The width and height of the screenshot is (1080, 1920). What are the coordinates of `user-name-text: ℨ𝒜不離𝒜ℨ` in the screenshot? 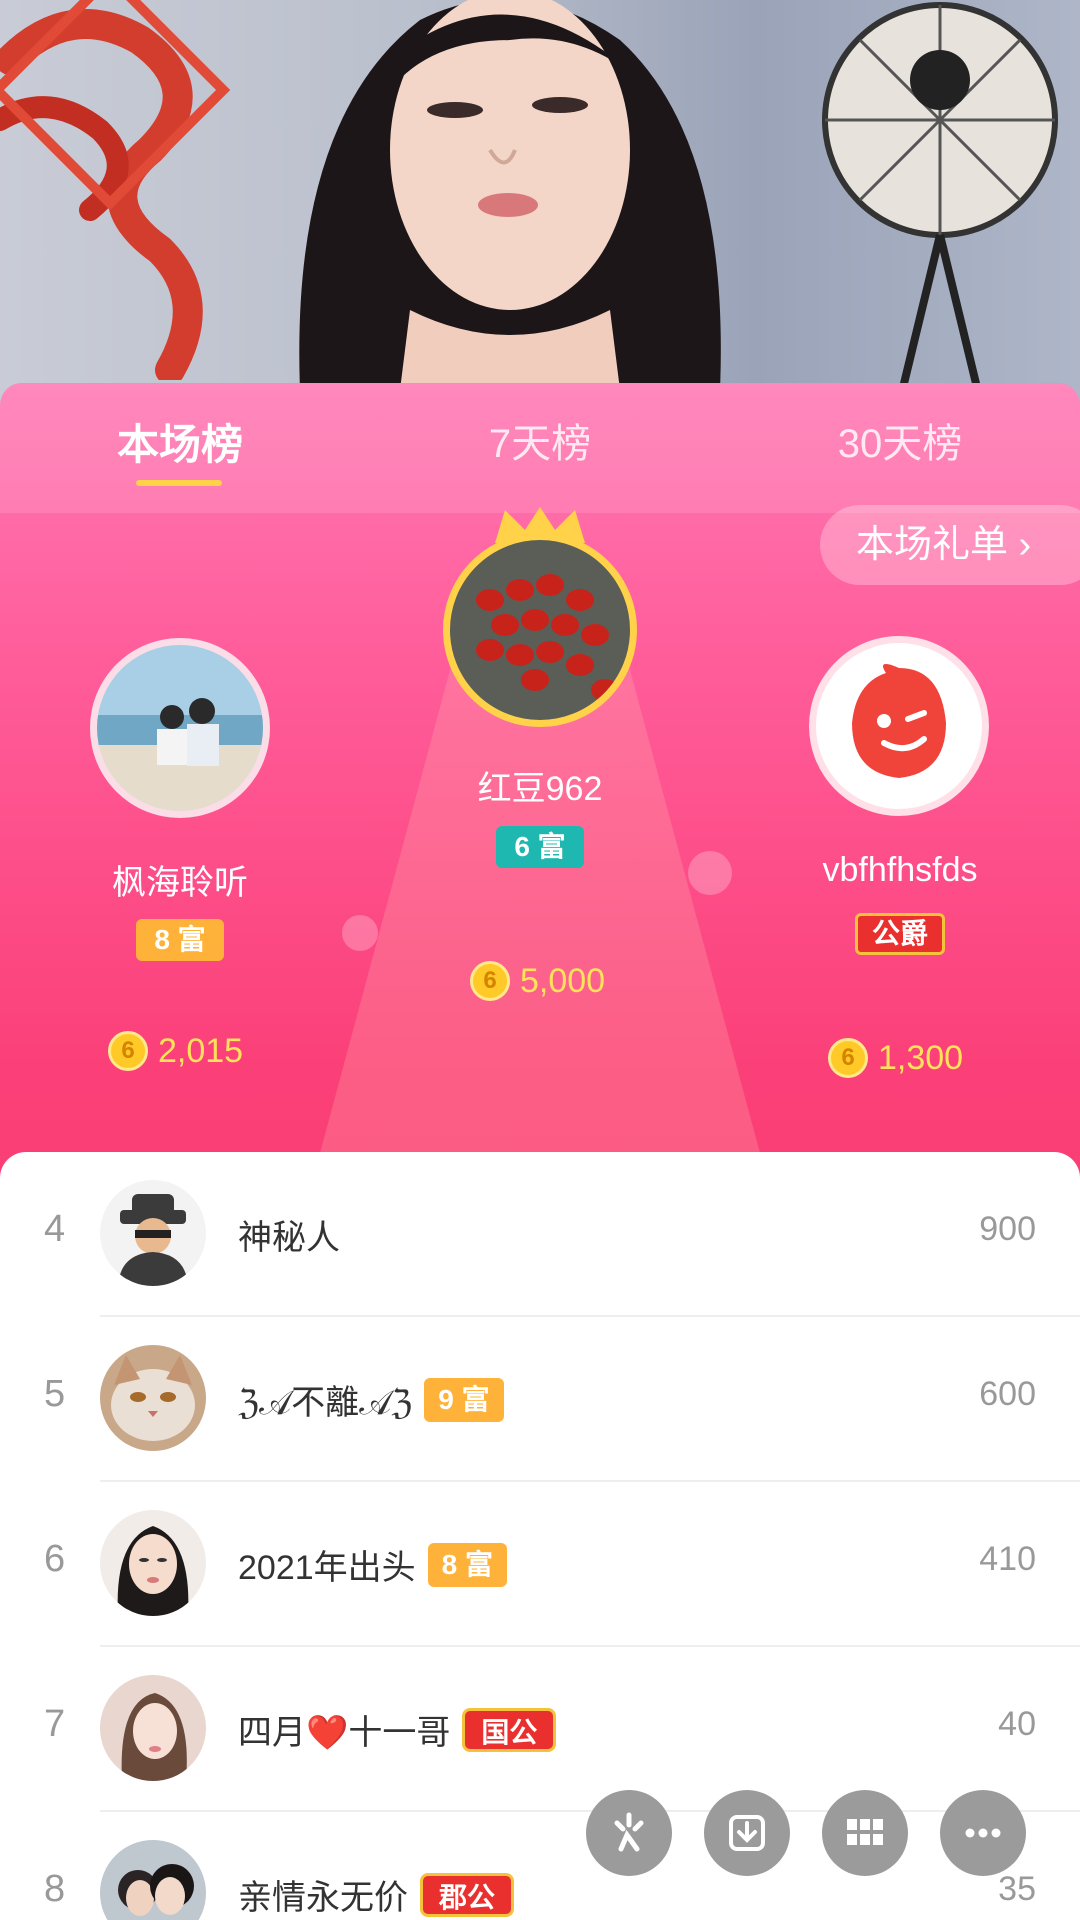 It's located at (325, 1403).